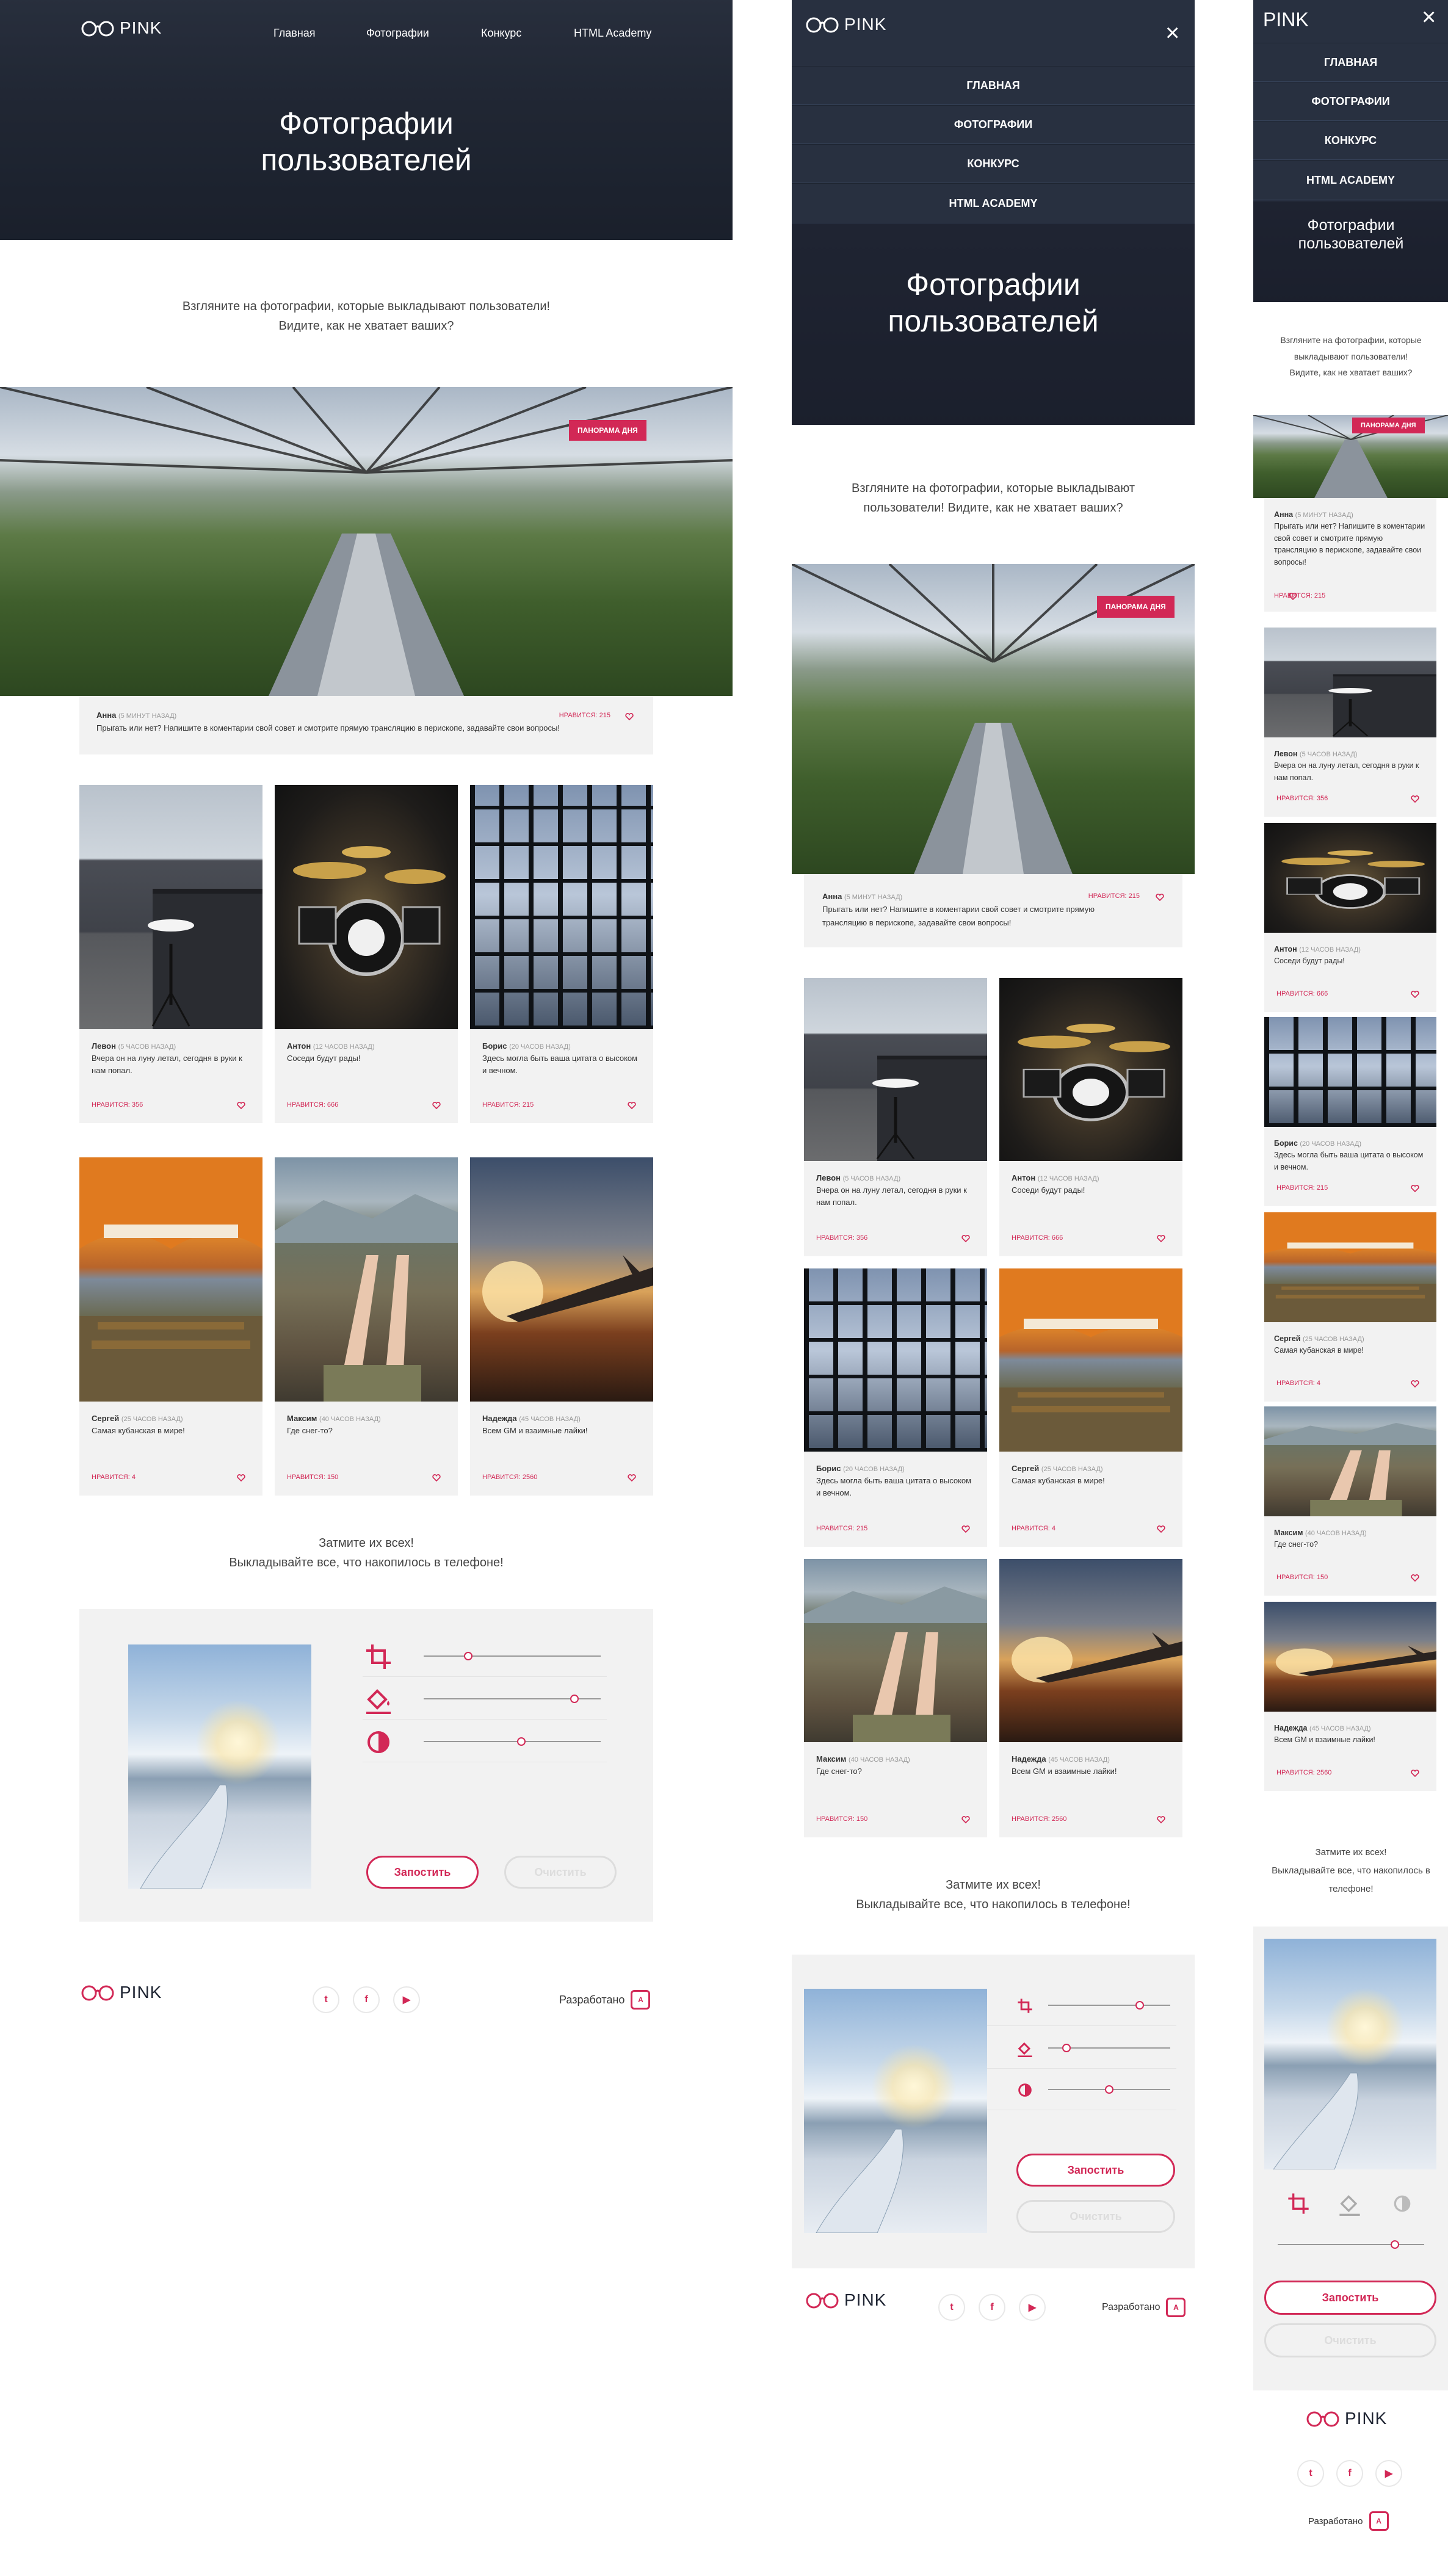 This screenshot has width=1448, height=2576. Describe the element at coordinates (1324, 1740) in the screenshot. I see `post-text: Всем GM и взаимные лайки!` at that location.